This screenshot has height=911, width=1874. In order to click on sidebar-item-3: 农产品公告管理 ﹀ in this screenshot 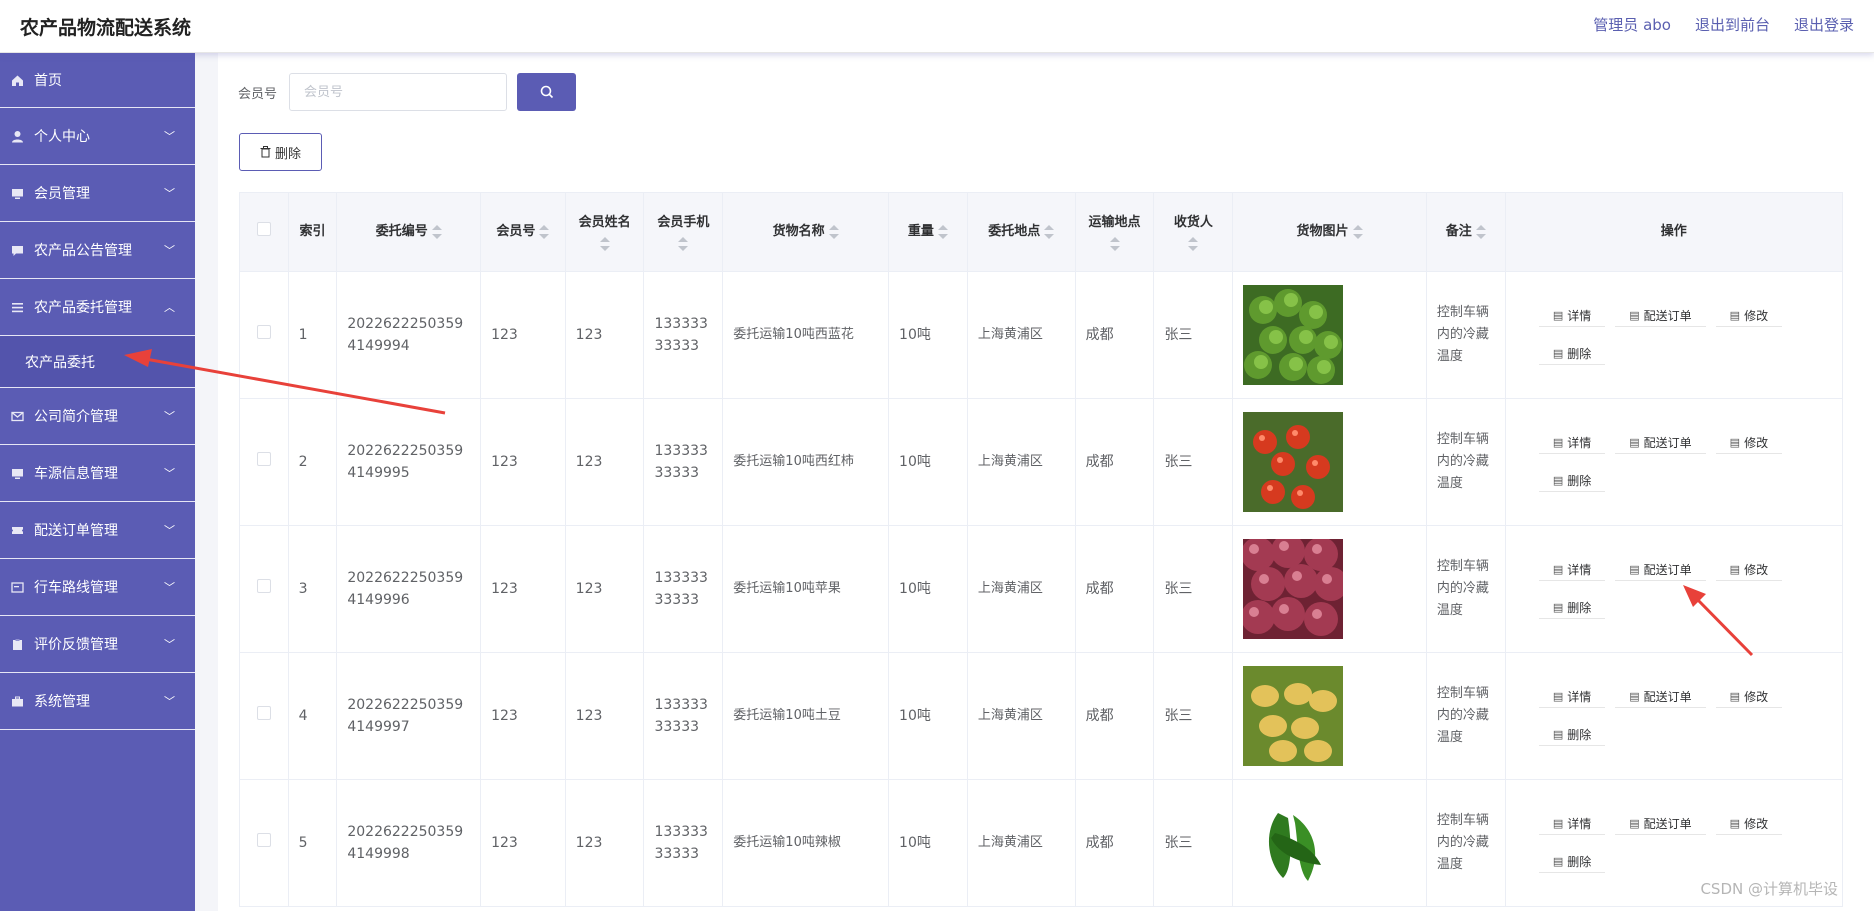, I will do `click(97, 250)`.